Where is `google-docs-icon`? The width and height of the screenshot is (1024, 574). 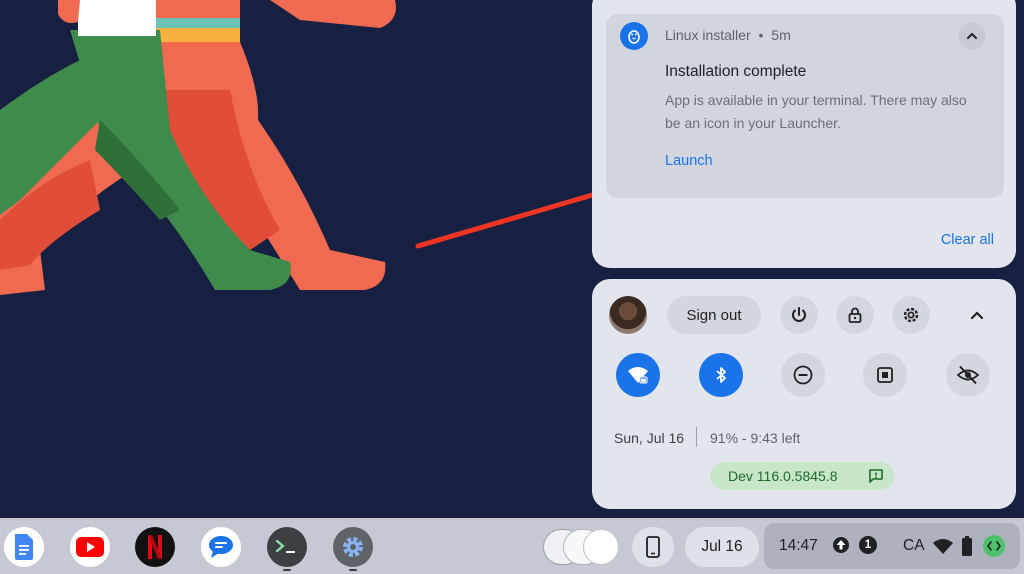
google-docs-icon is located at coordinates (24, 547).